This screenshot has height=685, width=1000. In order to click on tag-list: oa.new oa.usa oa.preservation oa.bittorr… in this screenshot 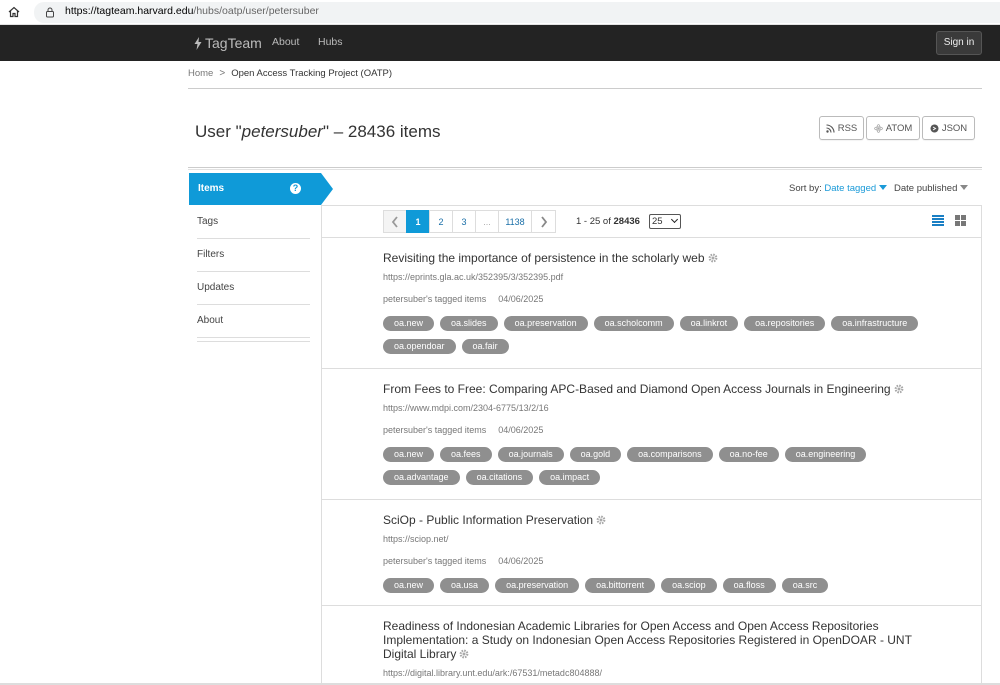, I will do `click(663, 585)`.